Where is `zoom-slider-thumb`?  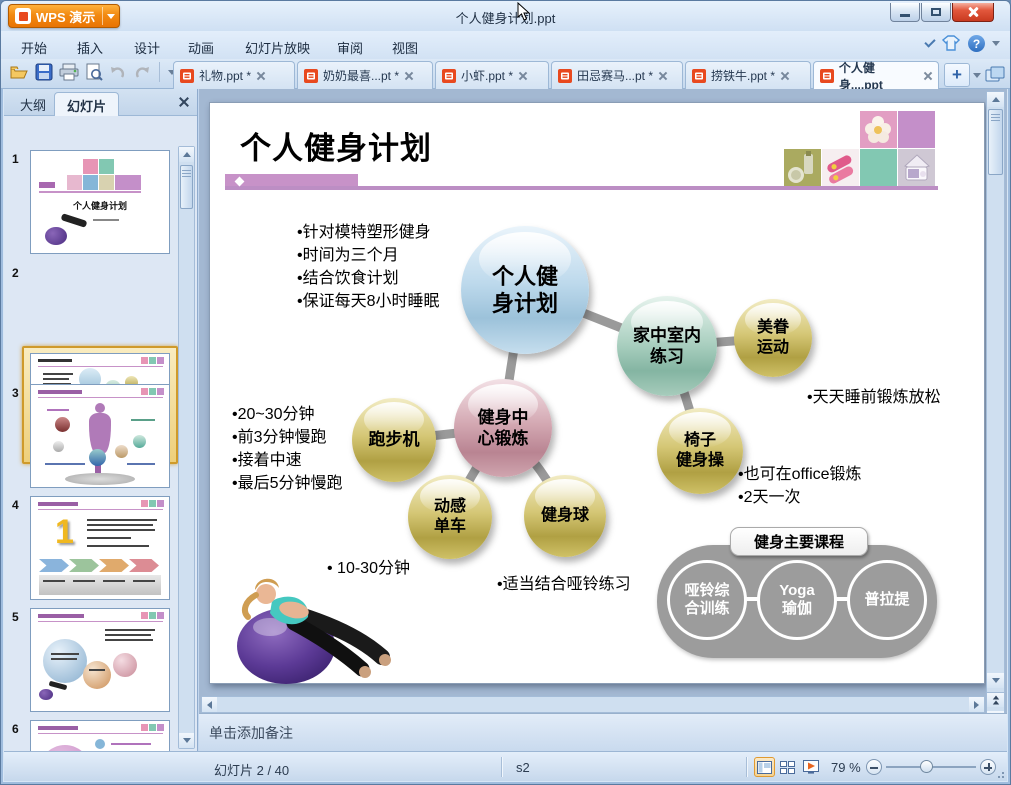
zoom-slider-thumb is located at coordinates (926, 766).